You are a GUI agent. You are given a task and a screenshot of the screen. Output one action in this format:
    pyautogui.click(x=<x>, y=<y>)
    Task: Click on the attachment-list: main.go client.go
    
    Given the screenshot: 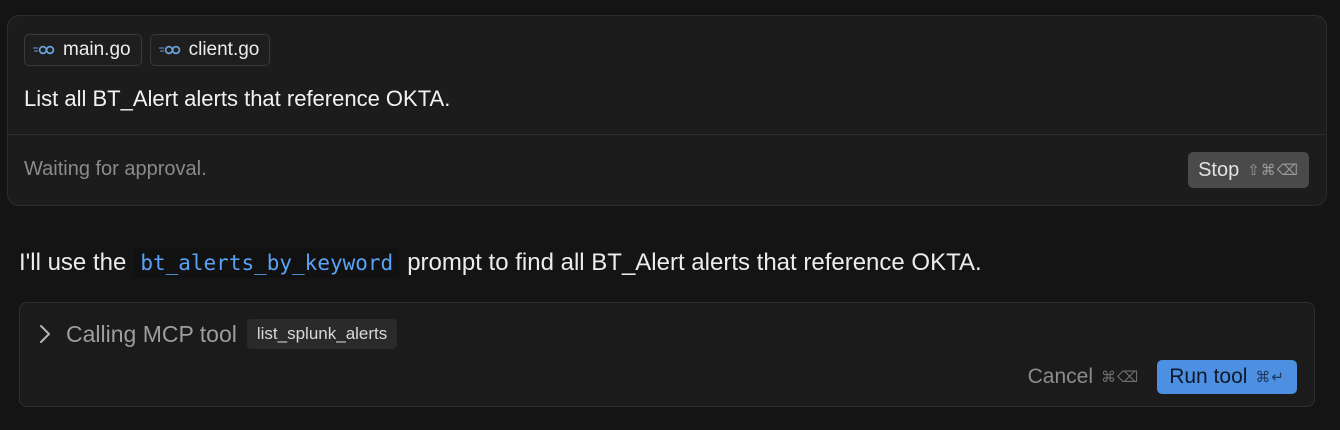 What is the action you would take?
    pyautogui.click(x=147, y=50)
    